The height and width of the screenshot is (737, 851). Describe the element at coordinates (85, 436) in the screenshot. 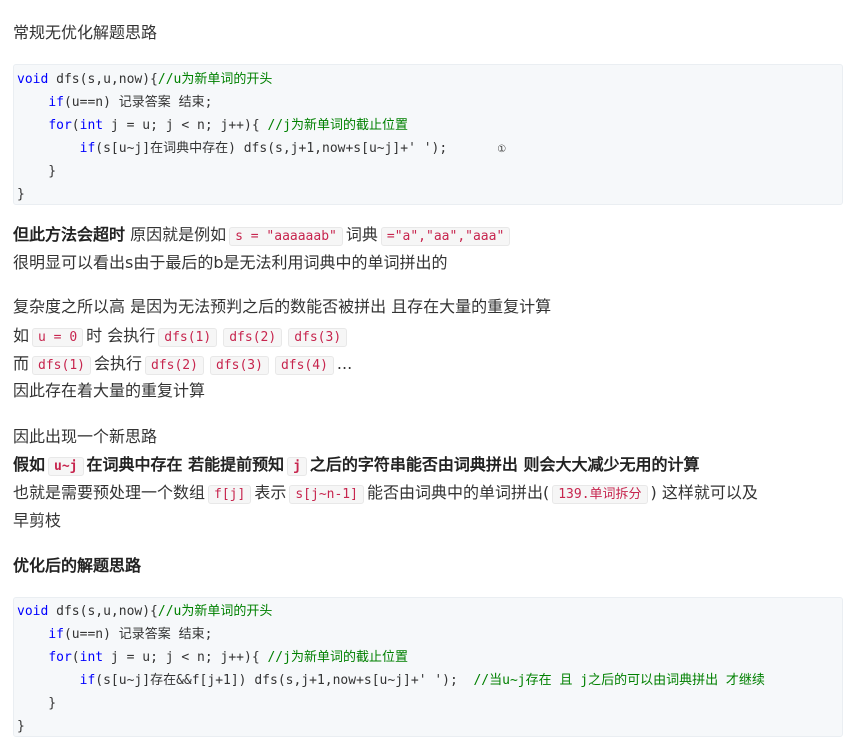

I see `paragraph-new-idea-line1: 因此出现一个新思路` at that location.